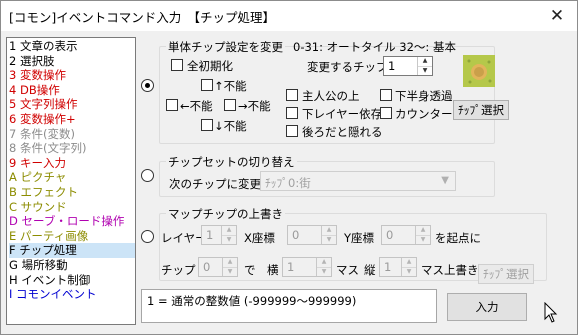  Describe the element at coordinates (479, 71) in the screenshot. I see `chip-preview-pattern` at that location.